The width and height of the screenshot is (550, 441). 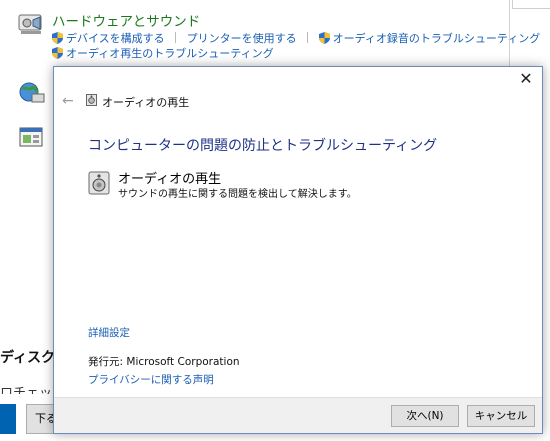 What do you see at coordinates (32, 92) in the screenshot?
I see `network-icon` at bounding box center [32, 92].